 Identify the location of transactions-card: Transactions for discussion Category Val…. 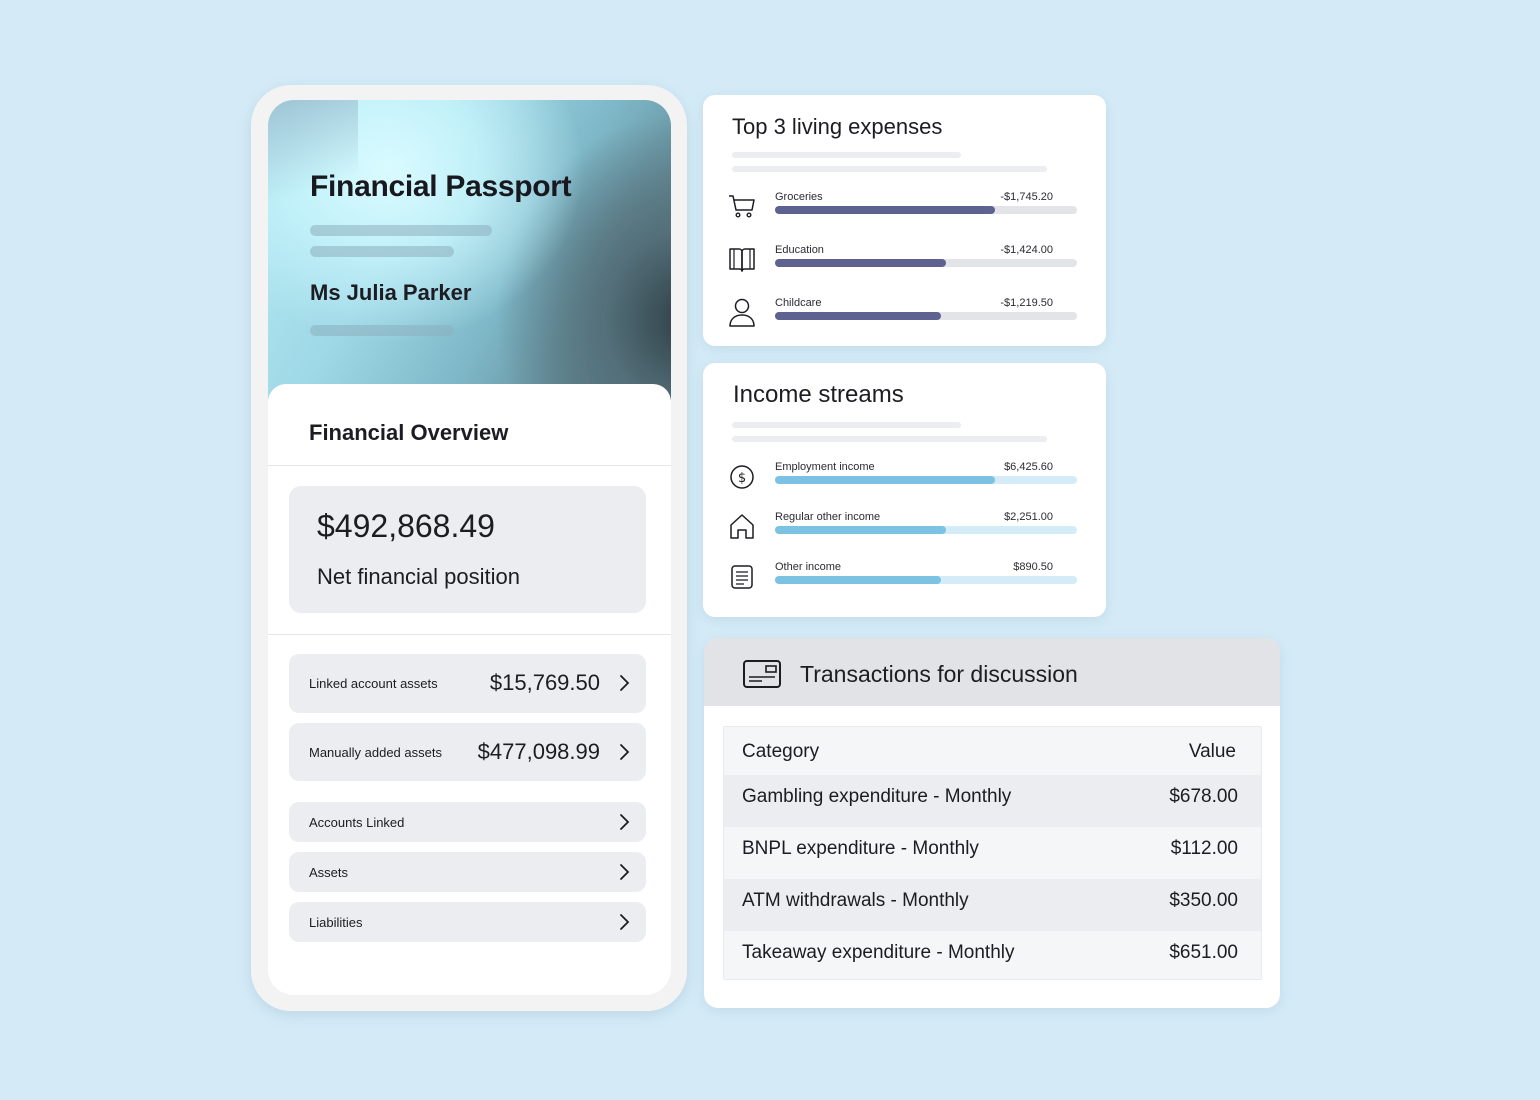
(992, 823).